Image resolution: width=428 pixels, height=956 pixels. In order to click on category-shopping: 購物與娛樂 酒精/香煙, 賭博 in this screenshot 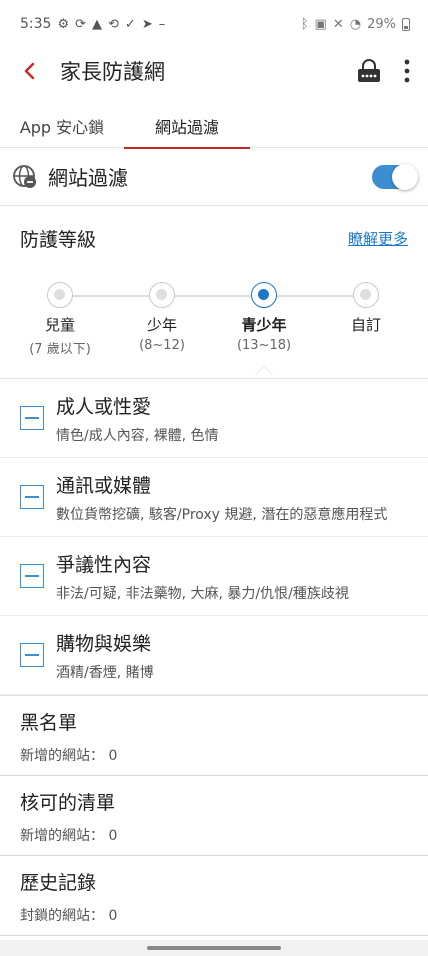, I will do `click(214, 655)`.